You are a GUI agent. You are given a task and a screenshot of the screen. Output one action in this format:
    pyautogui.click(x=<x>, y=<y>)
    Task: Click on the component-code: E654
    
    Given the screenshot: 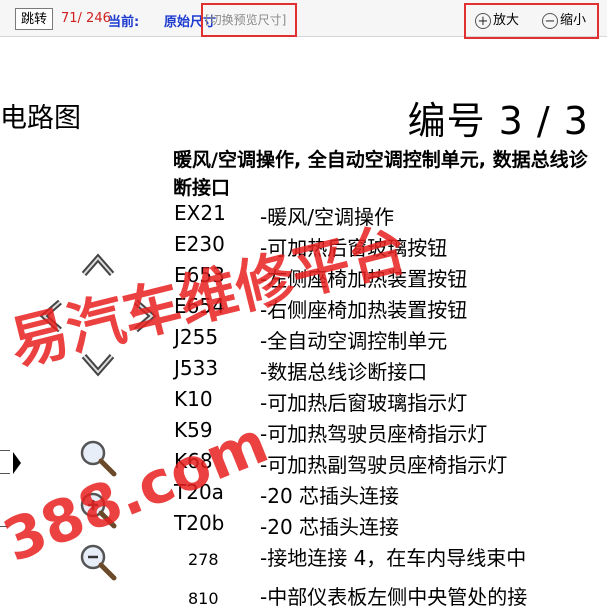 What is the action you would take?
    pyautogui.click(x=199, y=306)
    